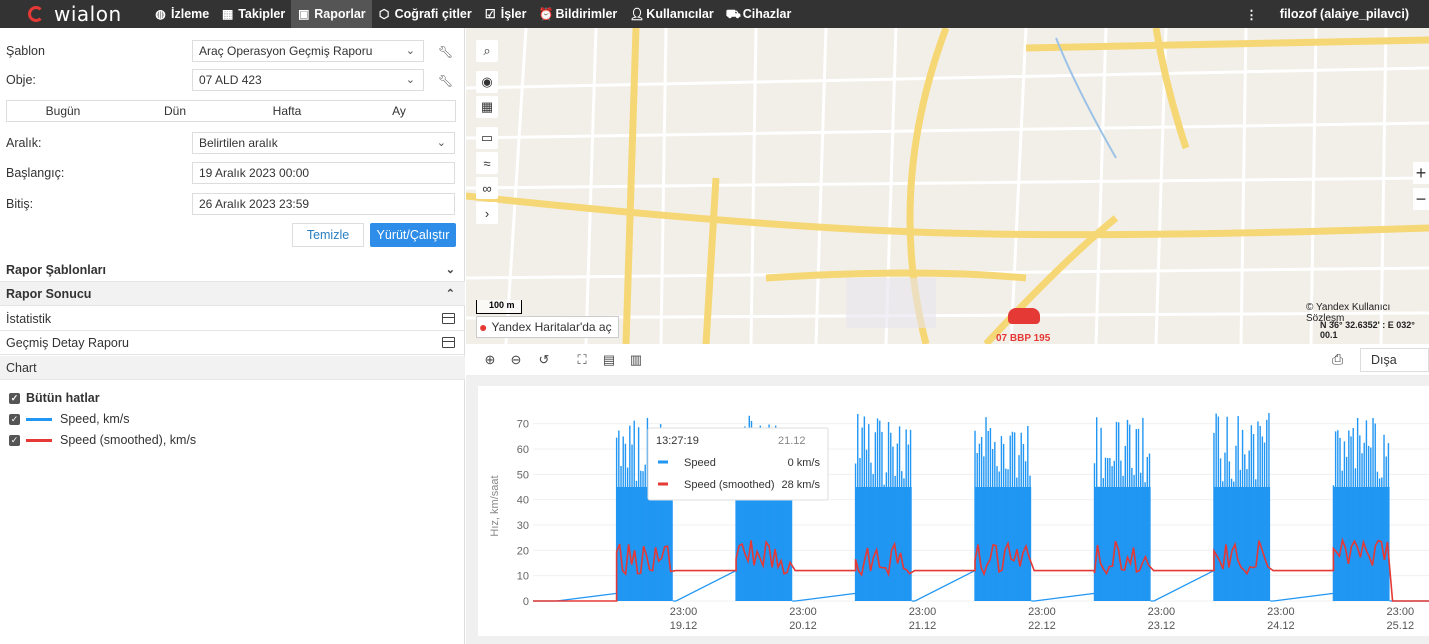  What do you see at coordinates (232, 343) in the screenshot?
I see `result-item-history: Geçmiş Detay Raporu` at bounding box center [232, 343].